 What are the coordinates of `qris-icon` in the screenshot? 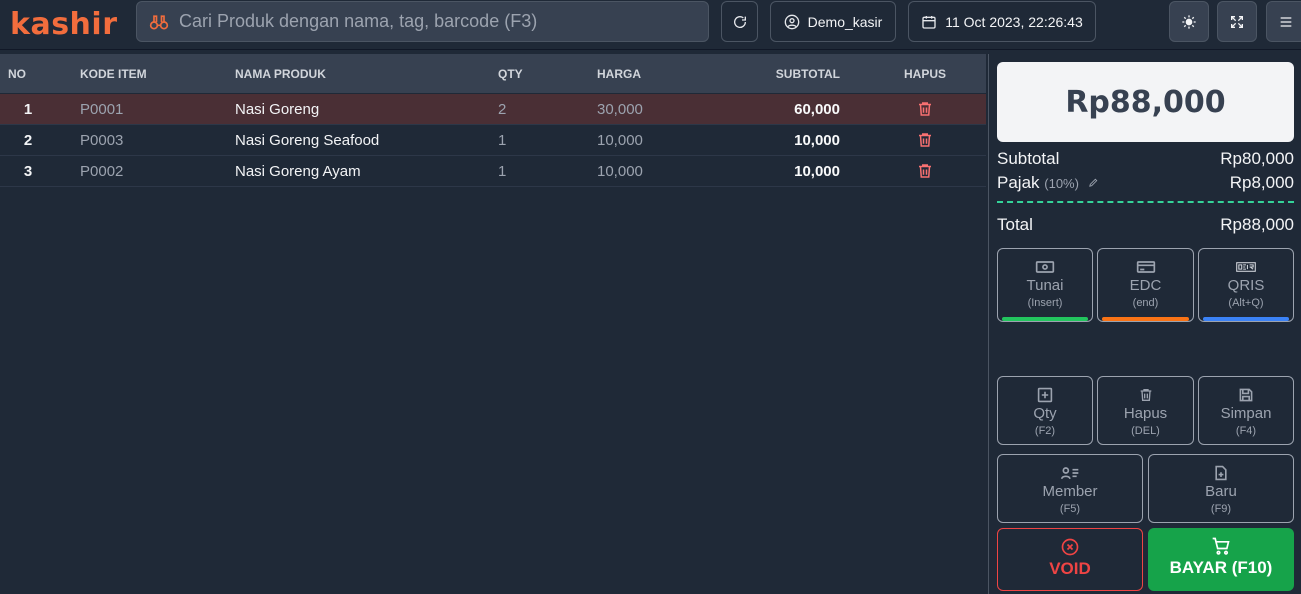 It's located at (1246, 267).